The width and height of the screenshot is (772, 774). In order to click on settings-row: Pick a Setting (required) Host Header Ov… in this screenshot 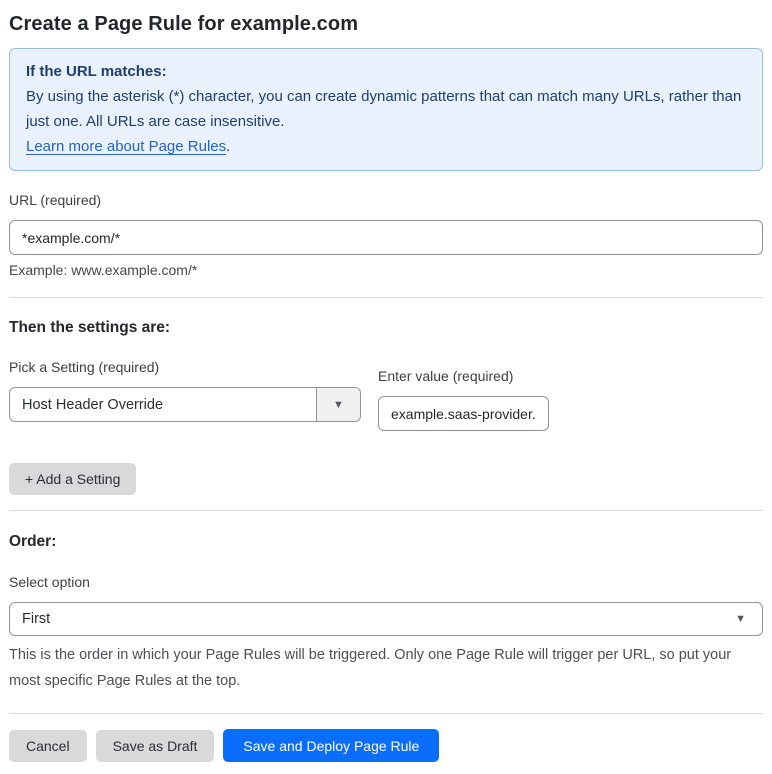, I will do `click(386, 394)`.